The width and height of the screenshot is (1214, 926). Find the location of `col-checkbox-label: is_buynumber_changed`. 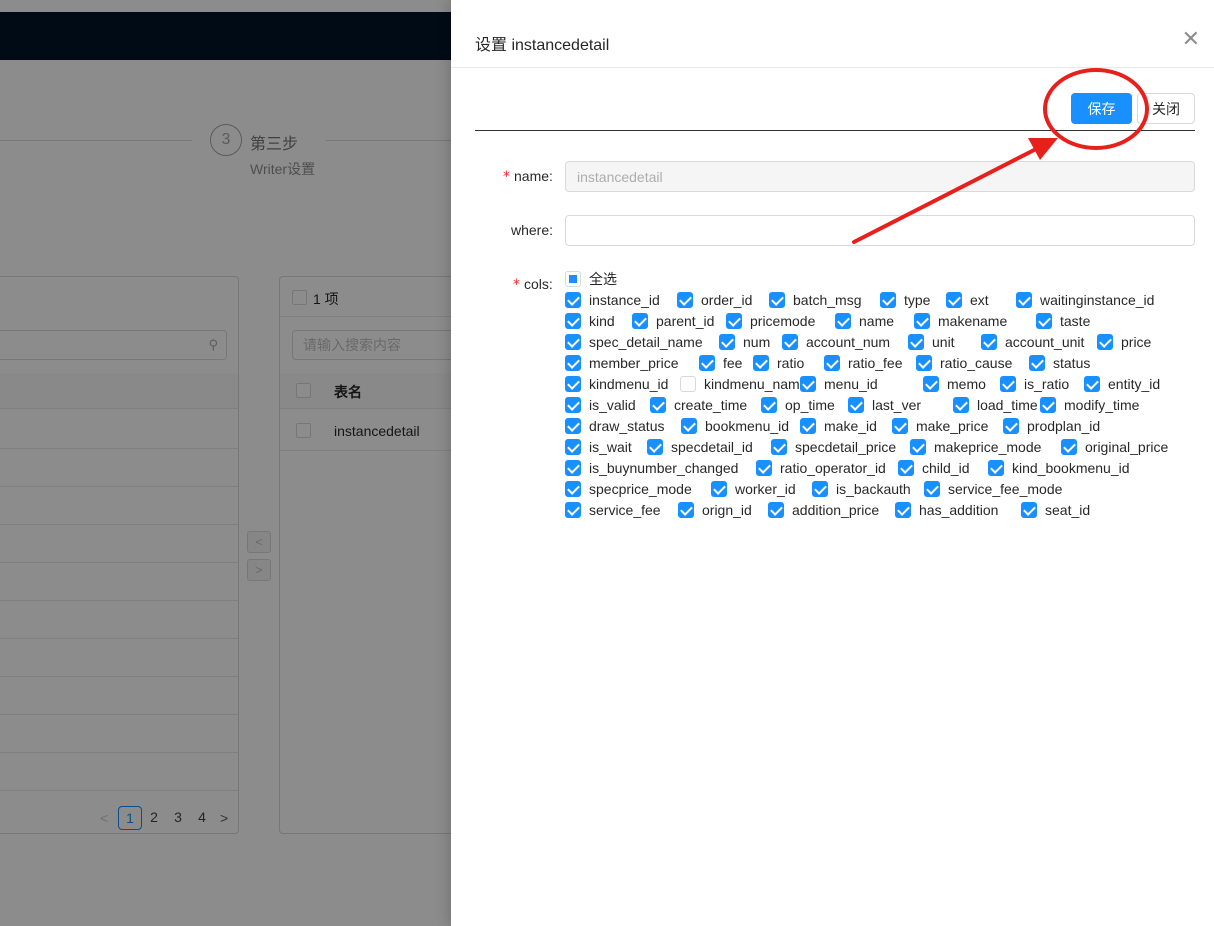

col-checkbox-label: is_buynumber_changed is located at coordinates (664, 468).